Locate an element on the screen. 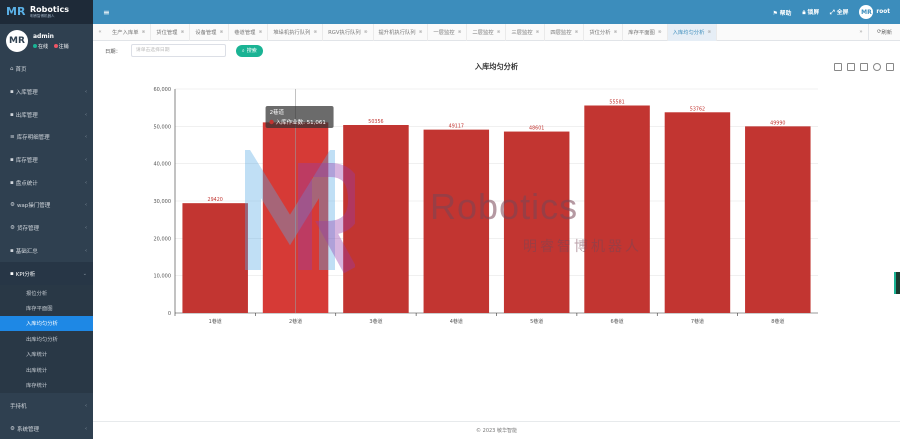  sidebar-item-label: 手持机 is located at coordinates (18, 406).